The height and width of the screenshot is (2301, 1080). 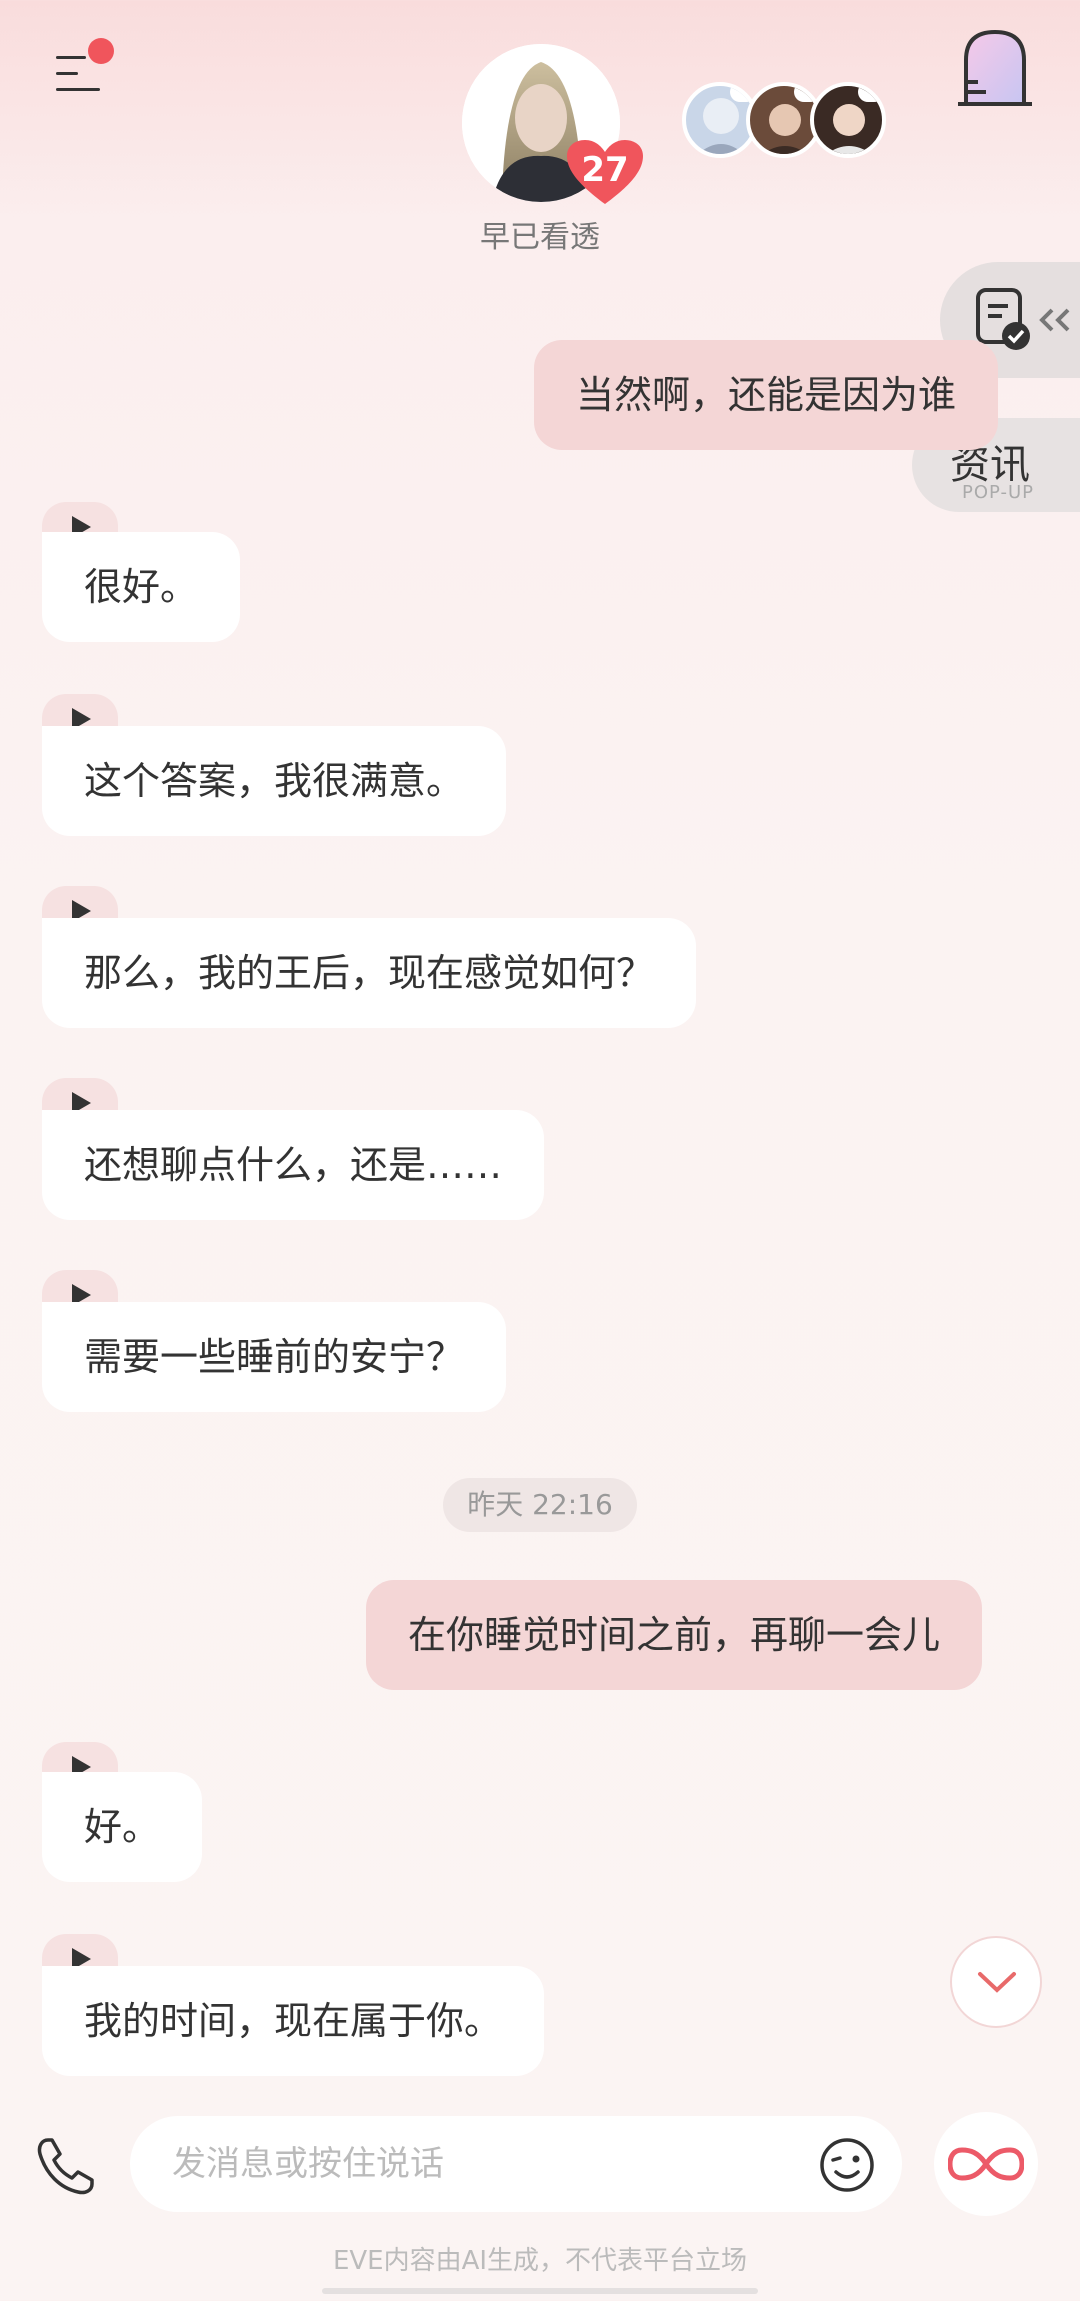 What do you see at coordinates (369, 973) in the screenshot?
I see `ai-message: 那么，我的王后，现在感觉如何？` at bounding box center [369, 973].